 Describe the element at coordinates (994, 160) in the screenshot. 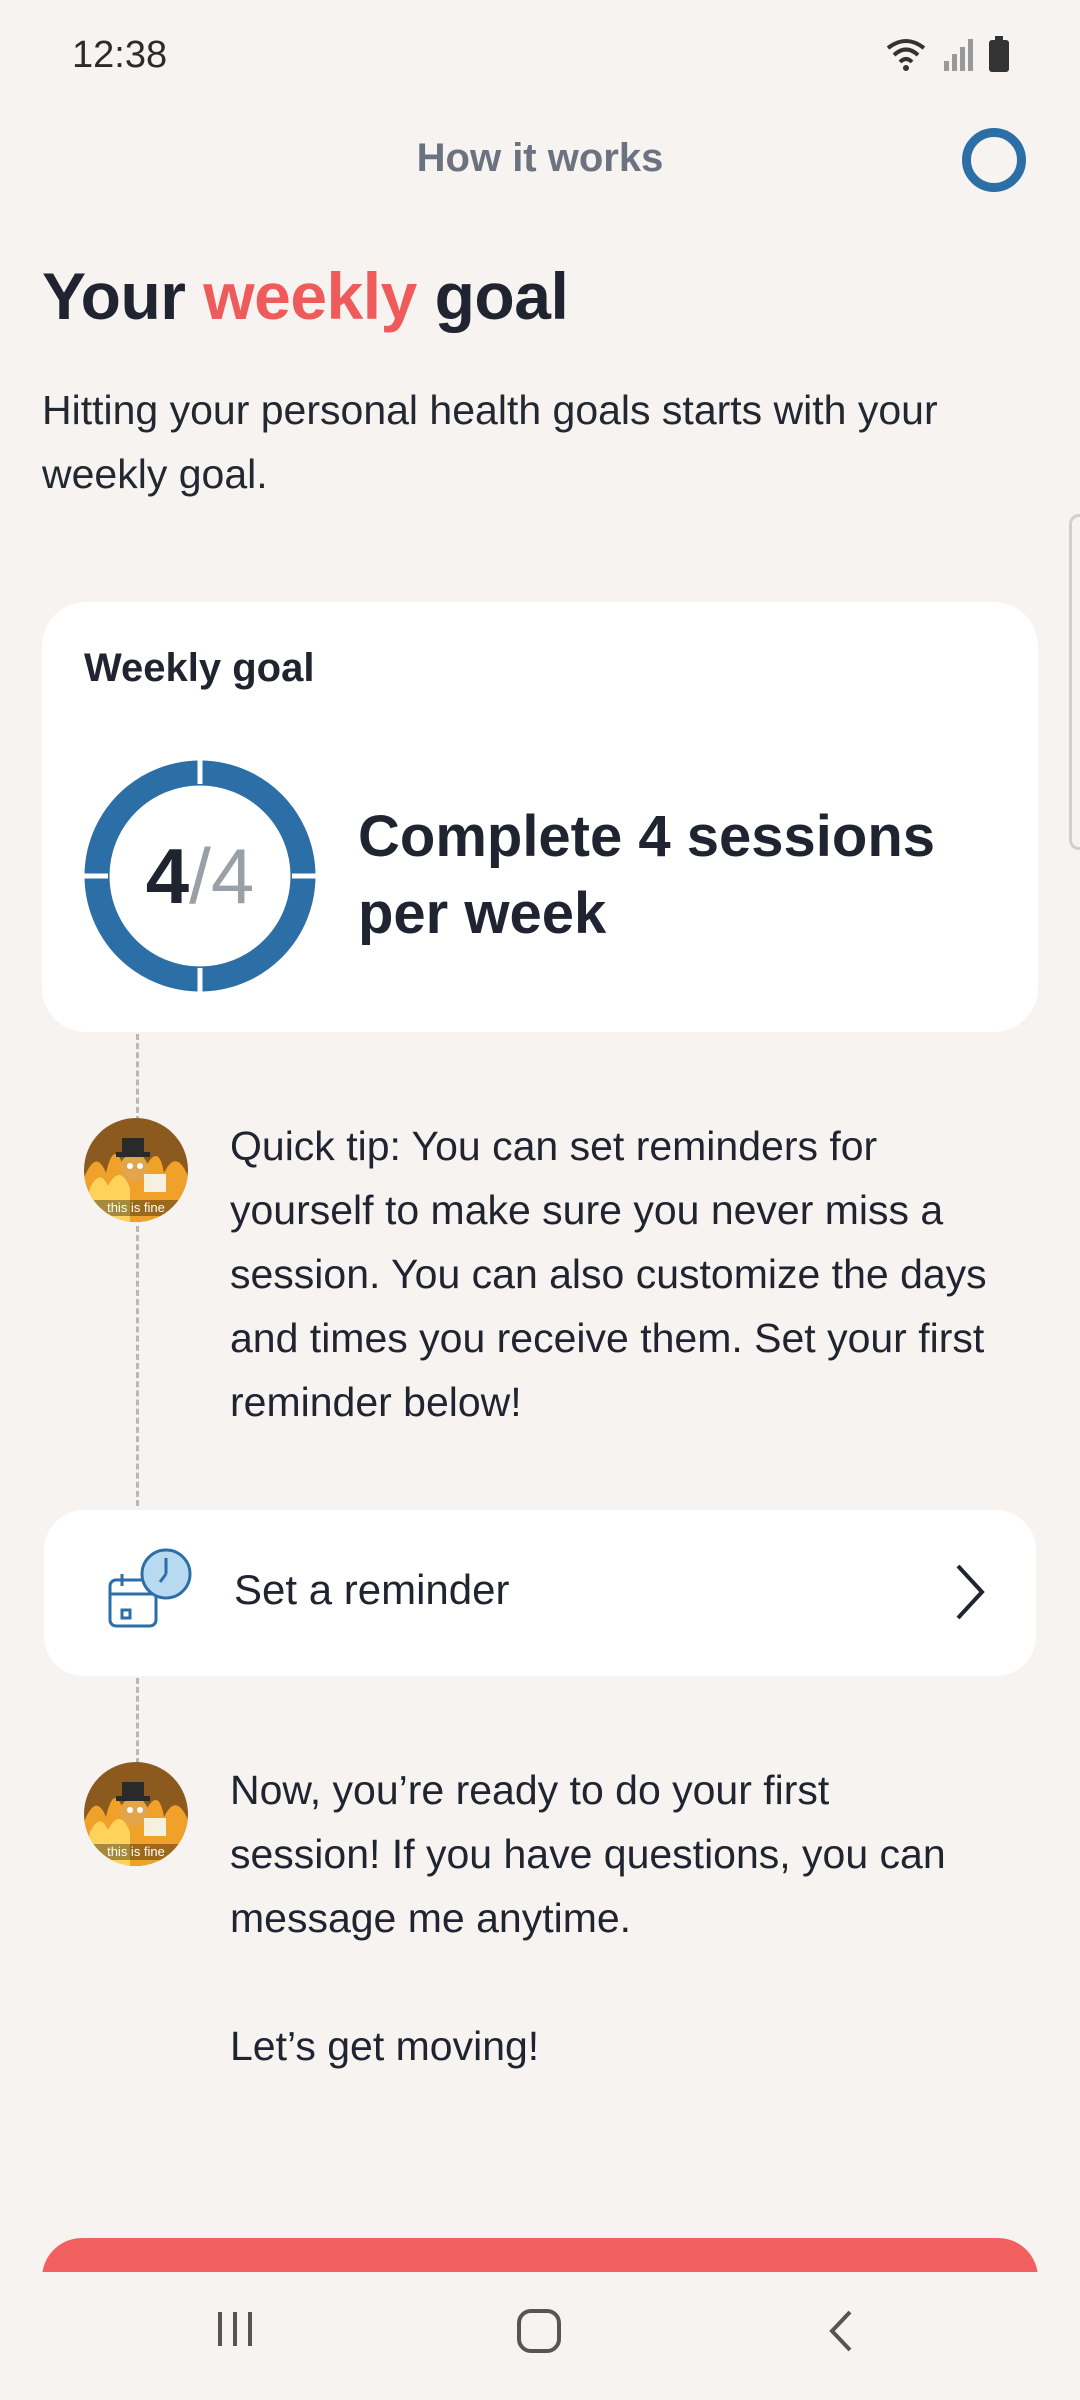

I see `progress-ring-icon` at that location.